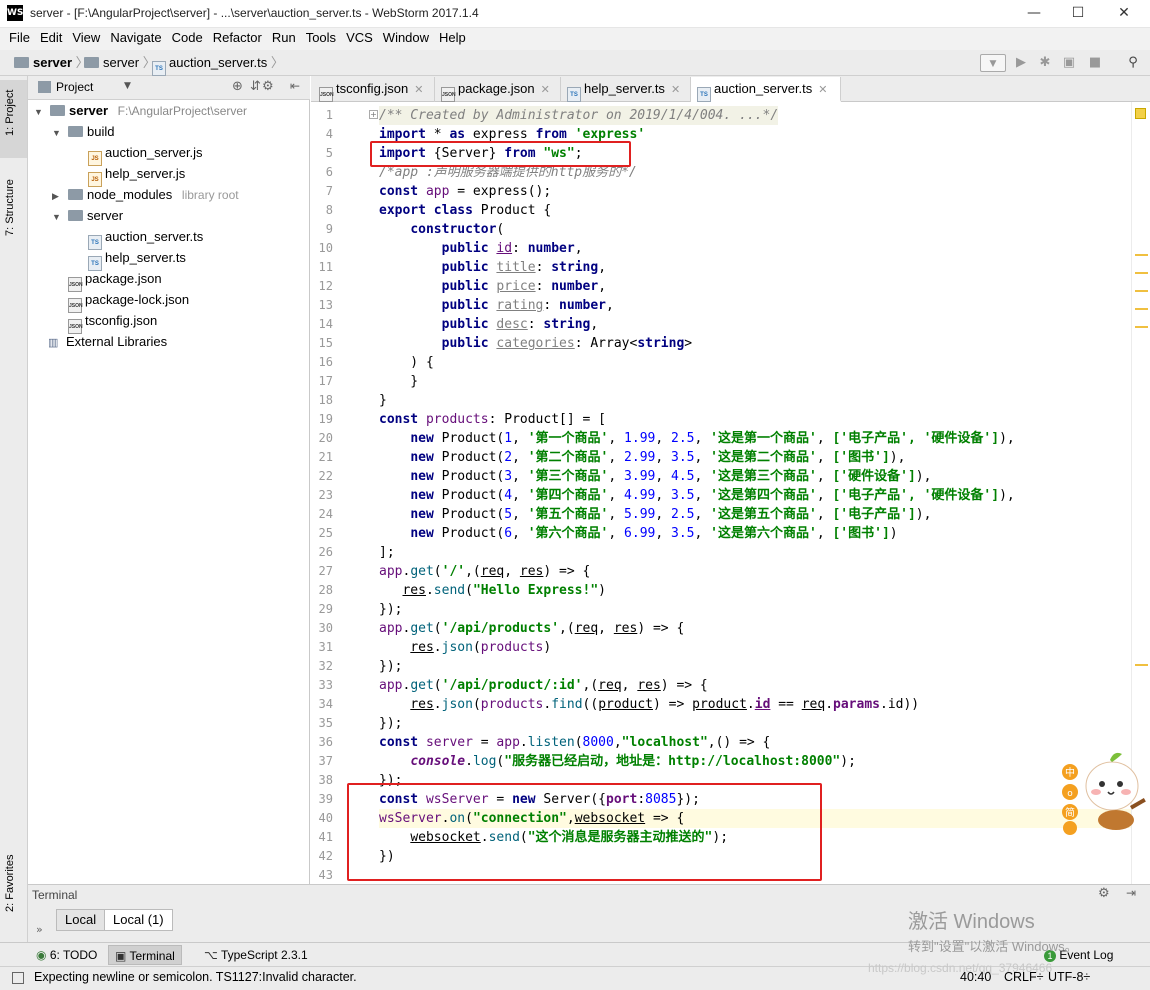 This screenshot has width=1150, height=990. I want to click on mascot-sticker-icon: 中 o 简, so click(1104, 793).